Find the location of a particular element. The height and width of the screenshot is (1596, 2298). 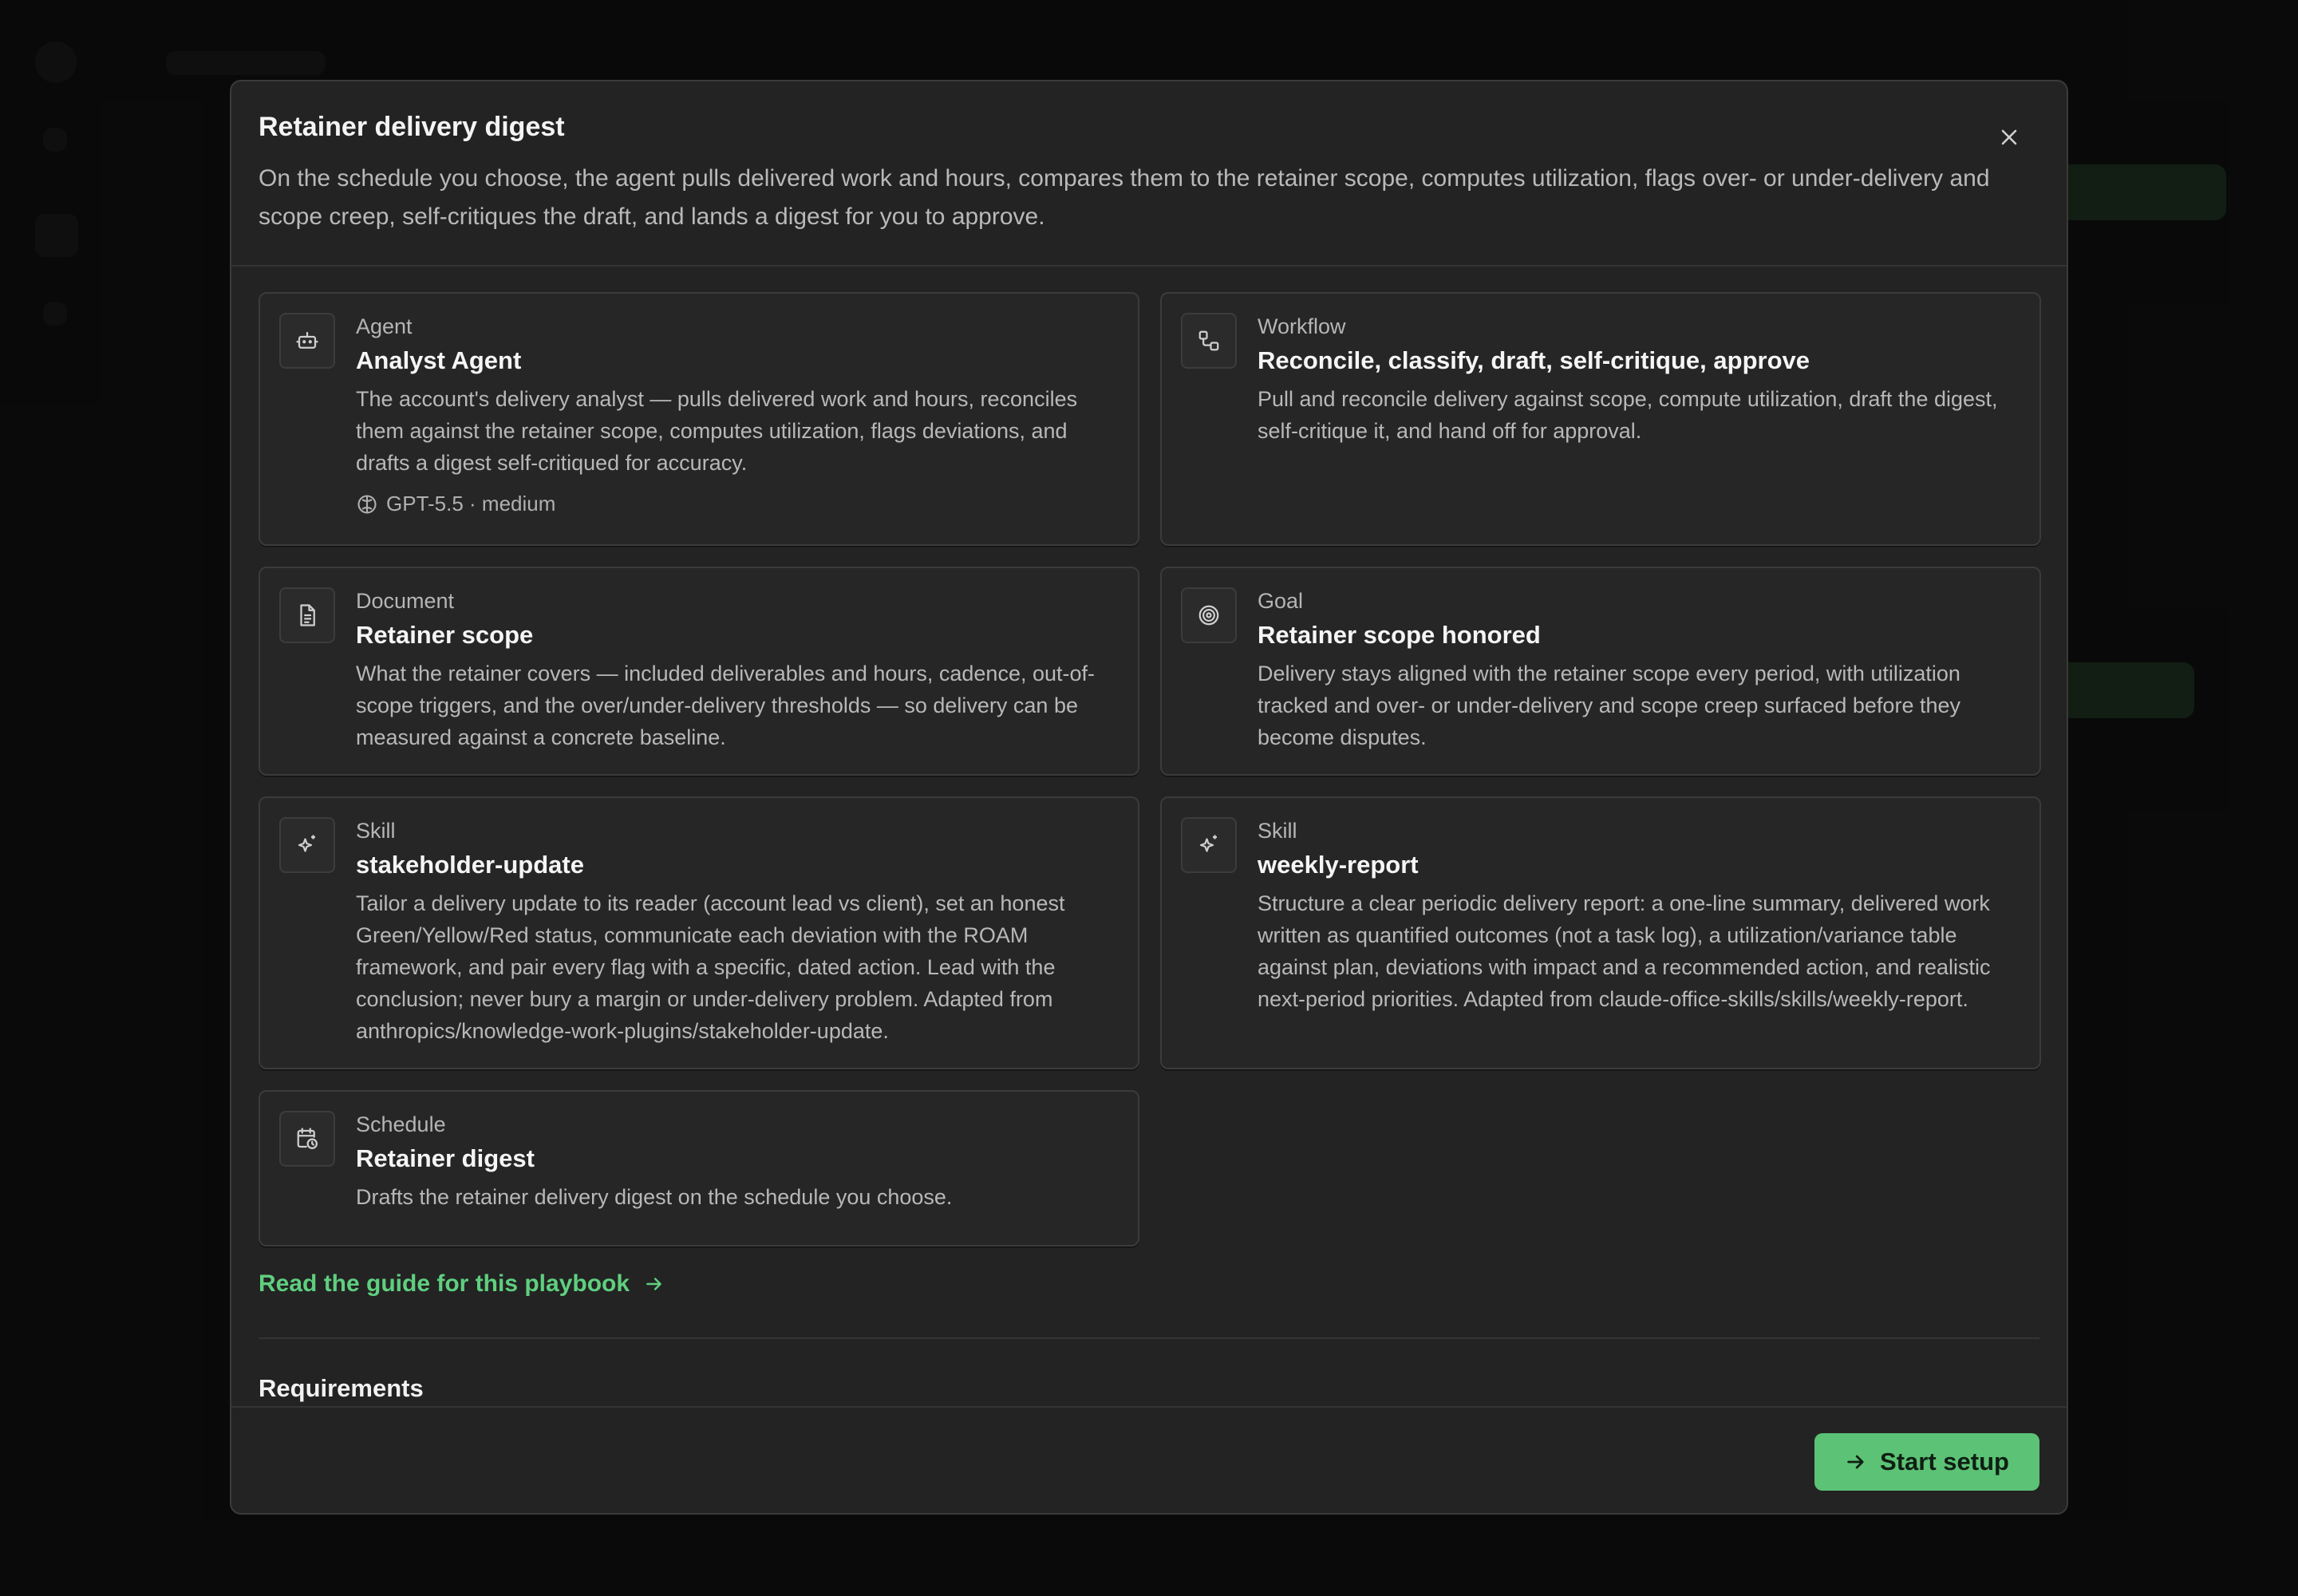

workflow-icon-box is located at coordinates (1209, 341).